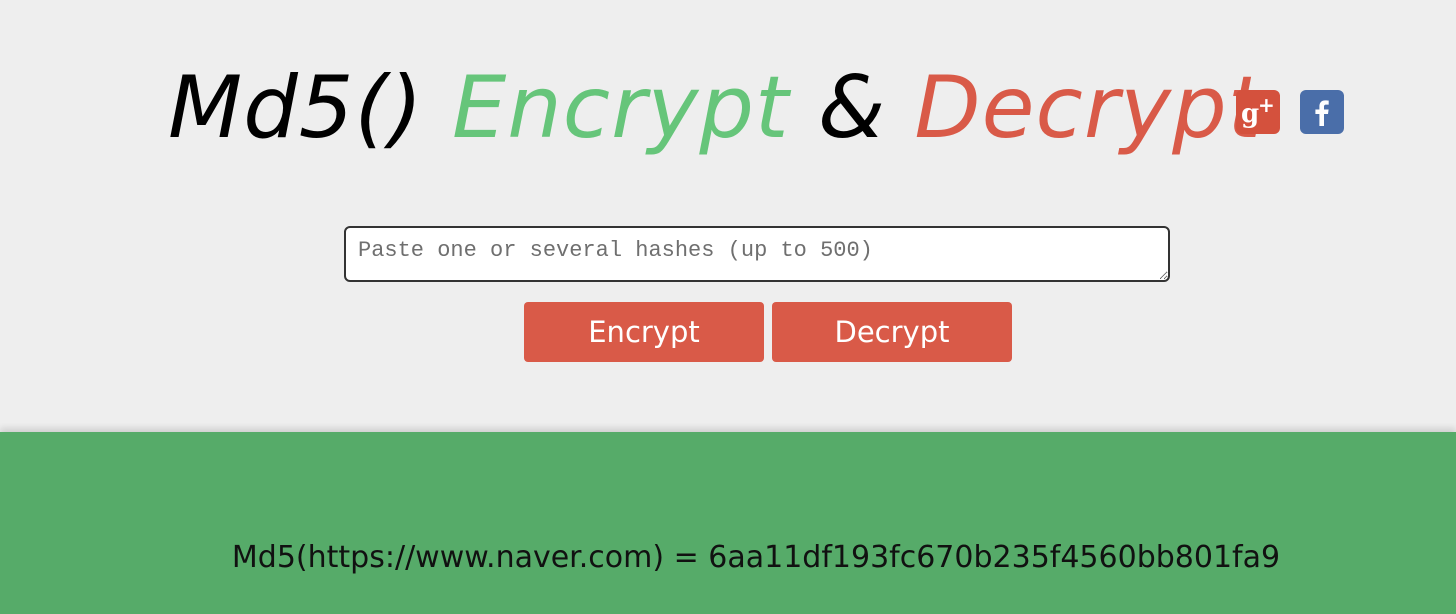 The width and height of the screenshot is (1456, 614). Describe the element at coordinates (1250, 114) in the screenshot. I see `svg-text: g` at that location.